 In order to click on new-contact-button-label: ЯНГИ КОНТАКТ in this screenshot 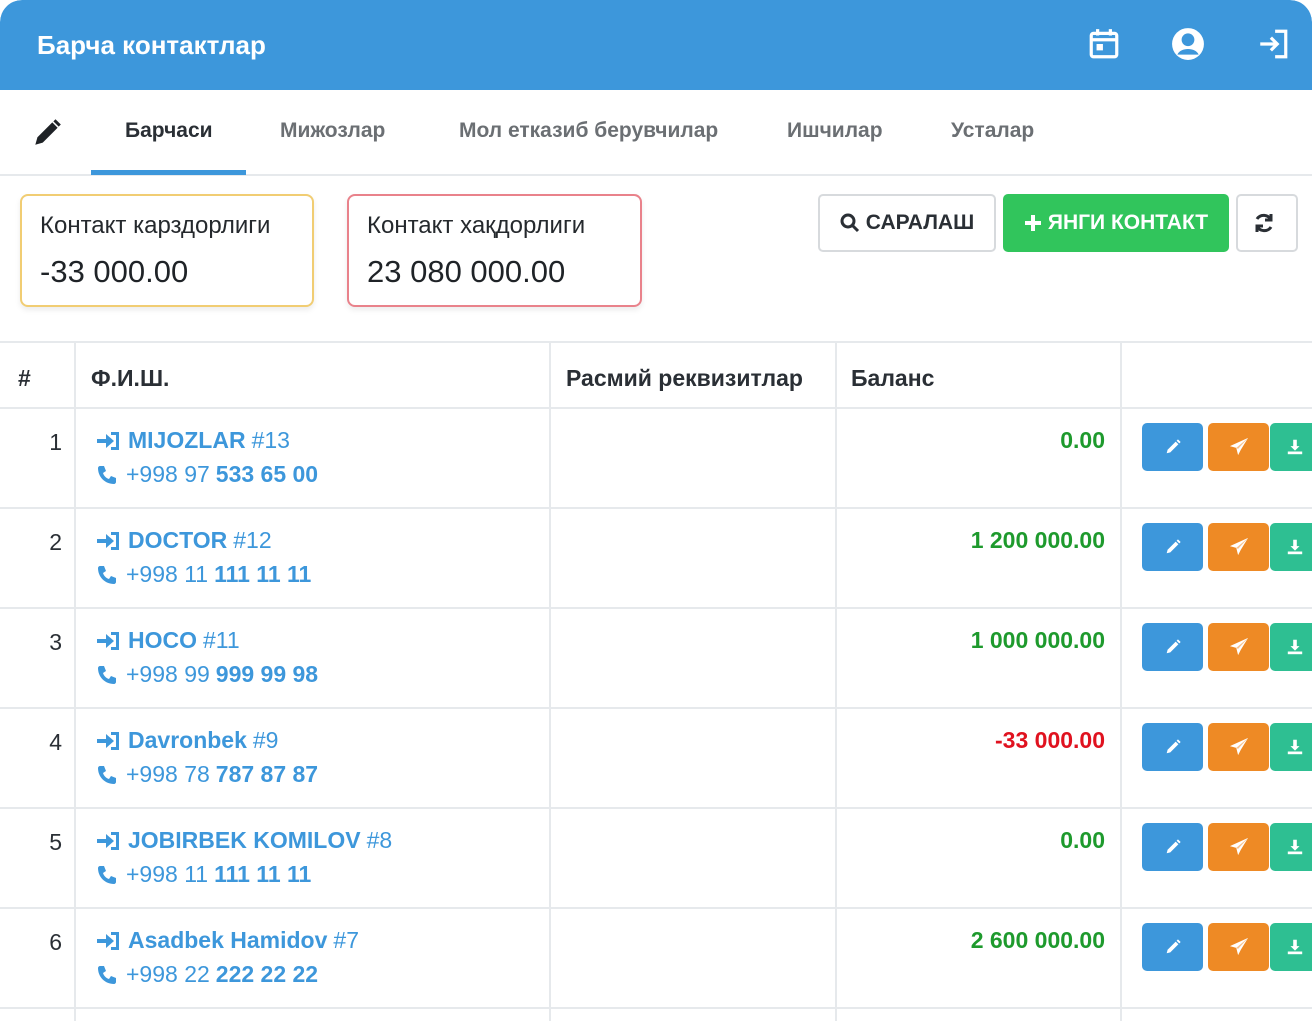, I will do `click(1128, 222)`.